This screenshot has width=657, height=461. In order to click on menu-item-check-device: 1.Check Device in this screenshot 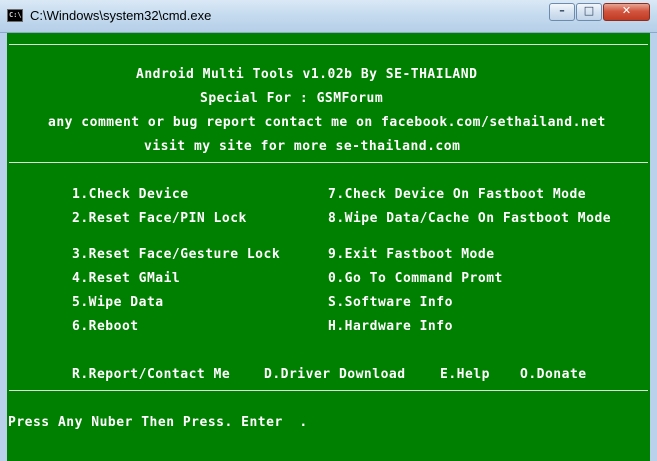, I will do `click(130, 194)`.